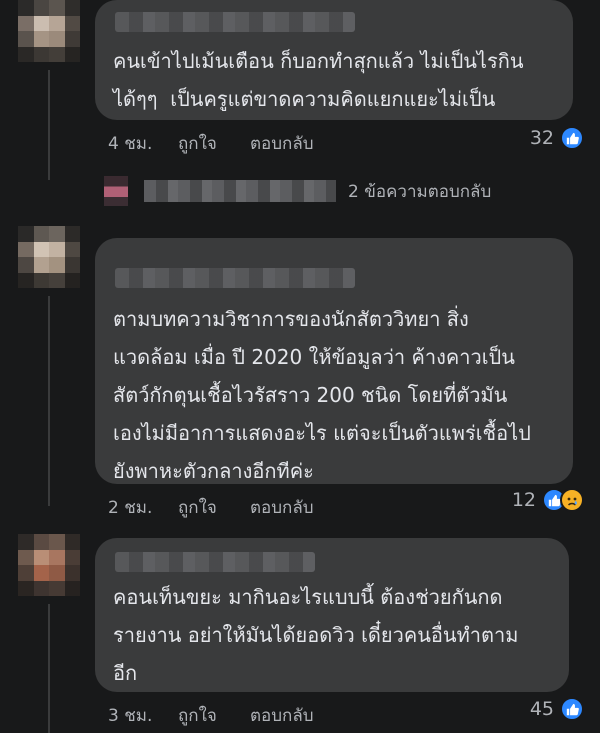  Describe the element at coordinates (143, 715) in the screenshot. I see `comment-time: 3 ชม.` at that location.